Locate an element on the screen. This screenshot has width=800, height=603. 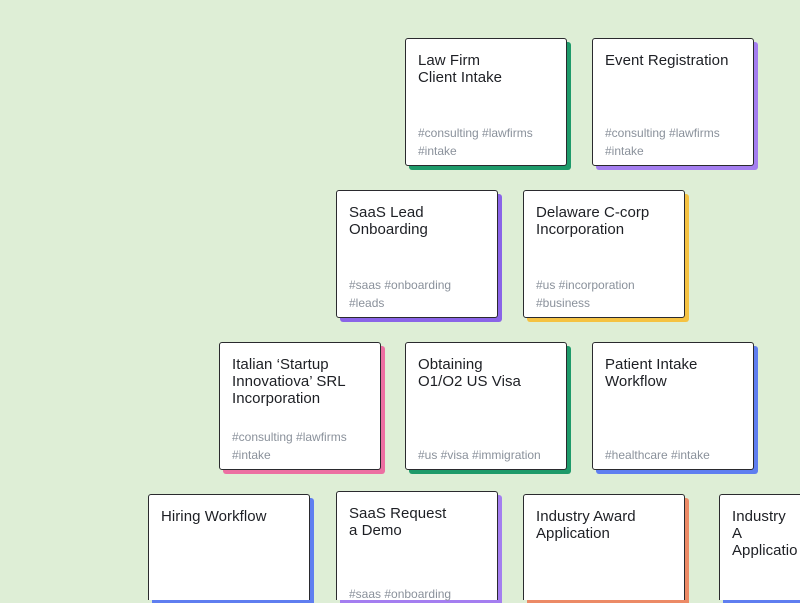
card-title: Law Firm Client Intake is located at coordinates (486, 69).